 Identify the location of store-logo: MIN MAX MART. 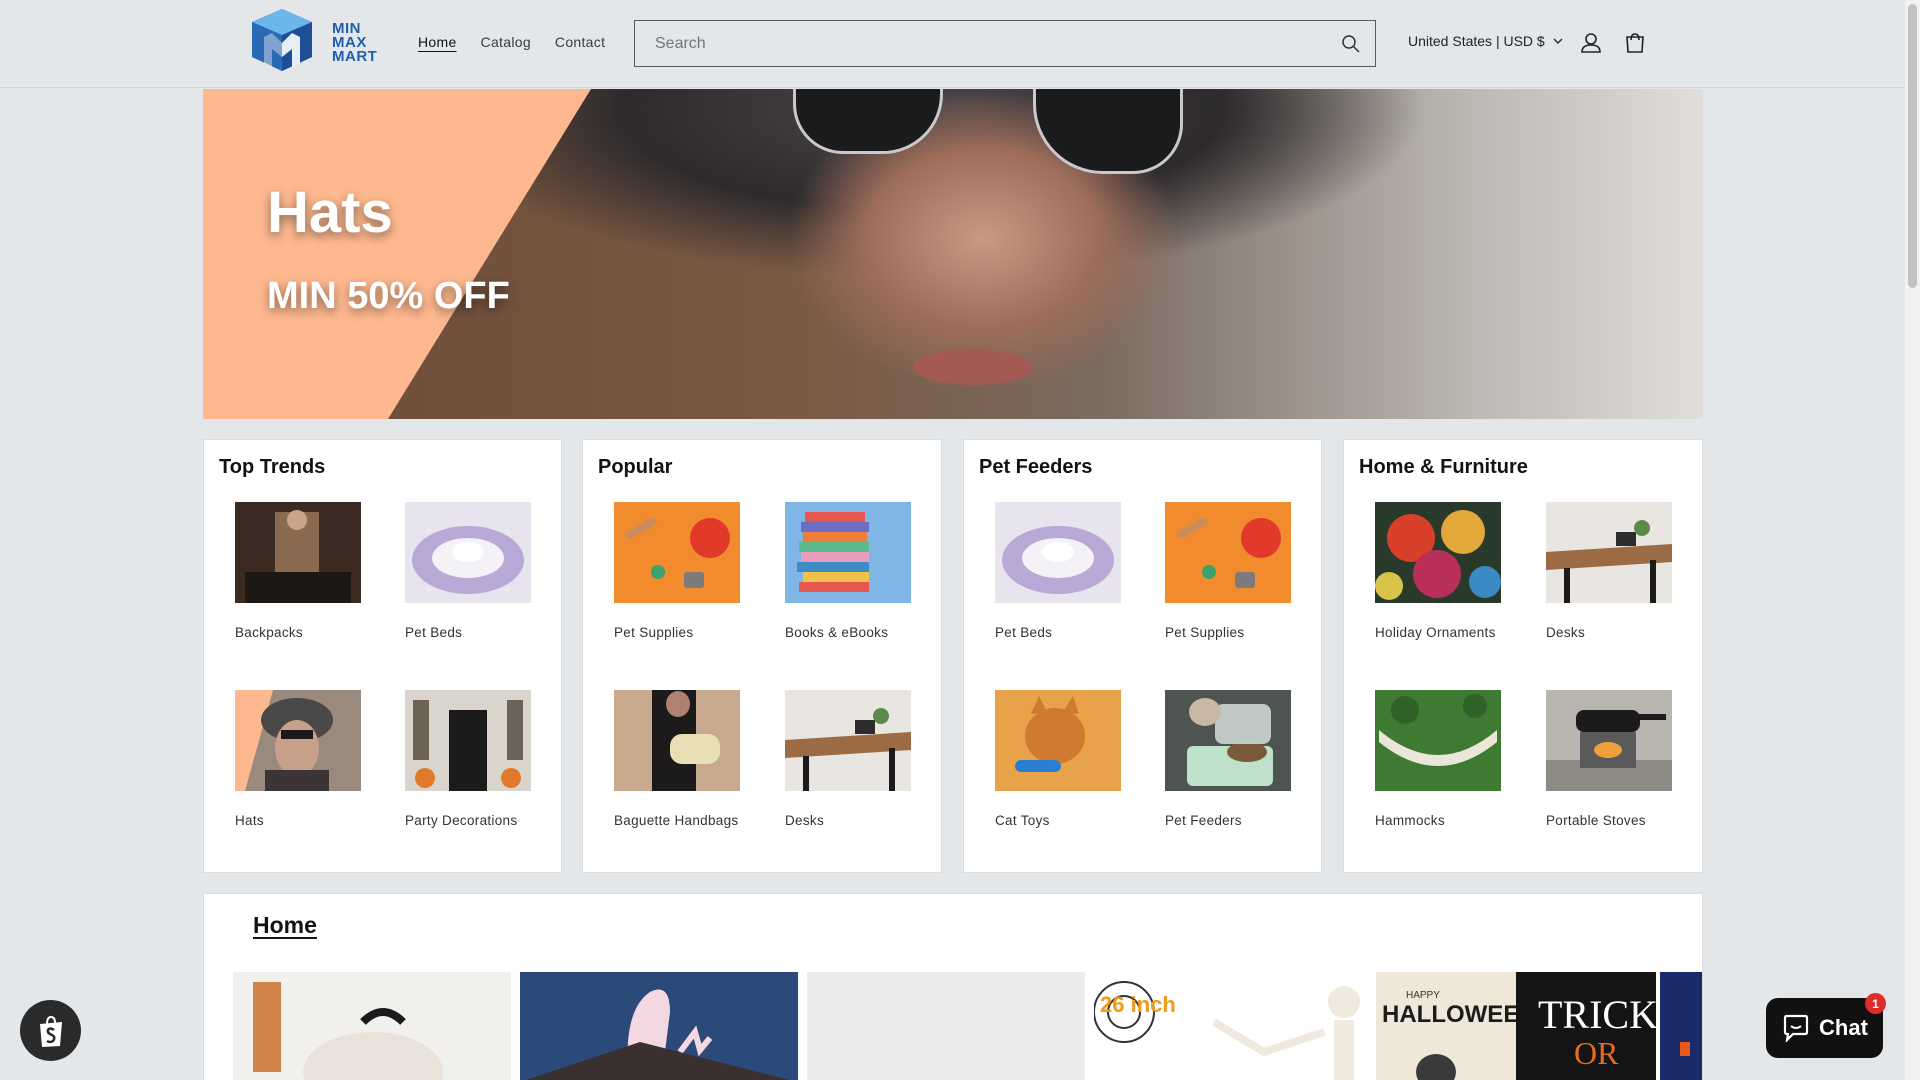
(315, 44).